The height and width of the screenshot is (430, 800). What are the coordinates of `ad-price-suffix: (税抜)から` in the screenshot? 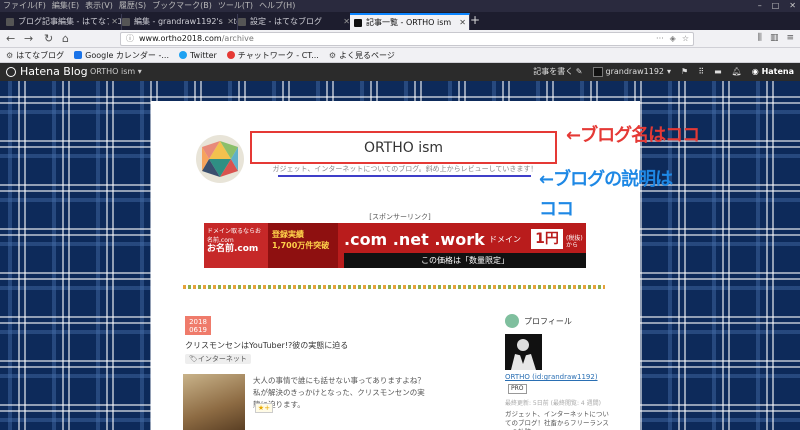 It's located at (574, 242).